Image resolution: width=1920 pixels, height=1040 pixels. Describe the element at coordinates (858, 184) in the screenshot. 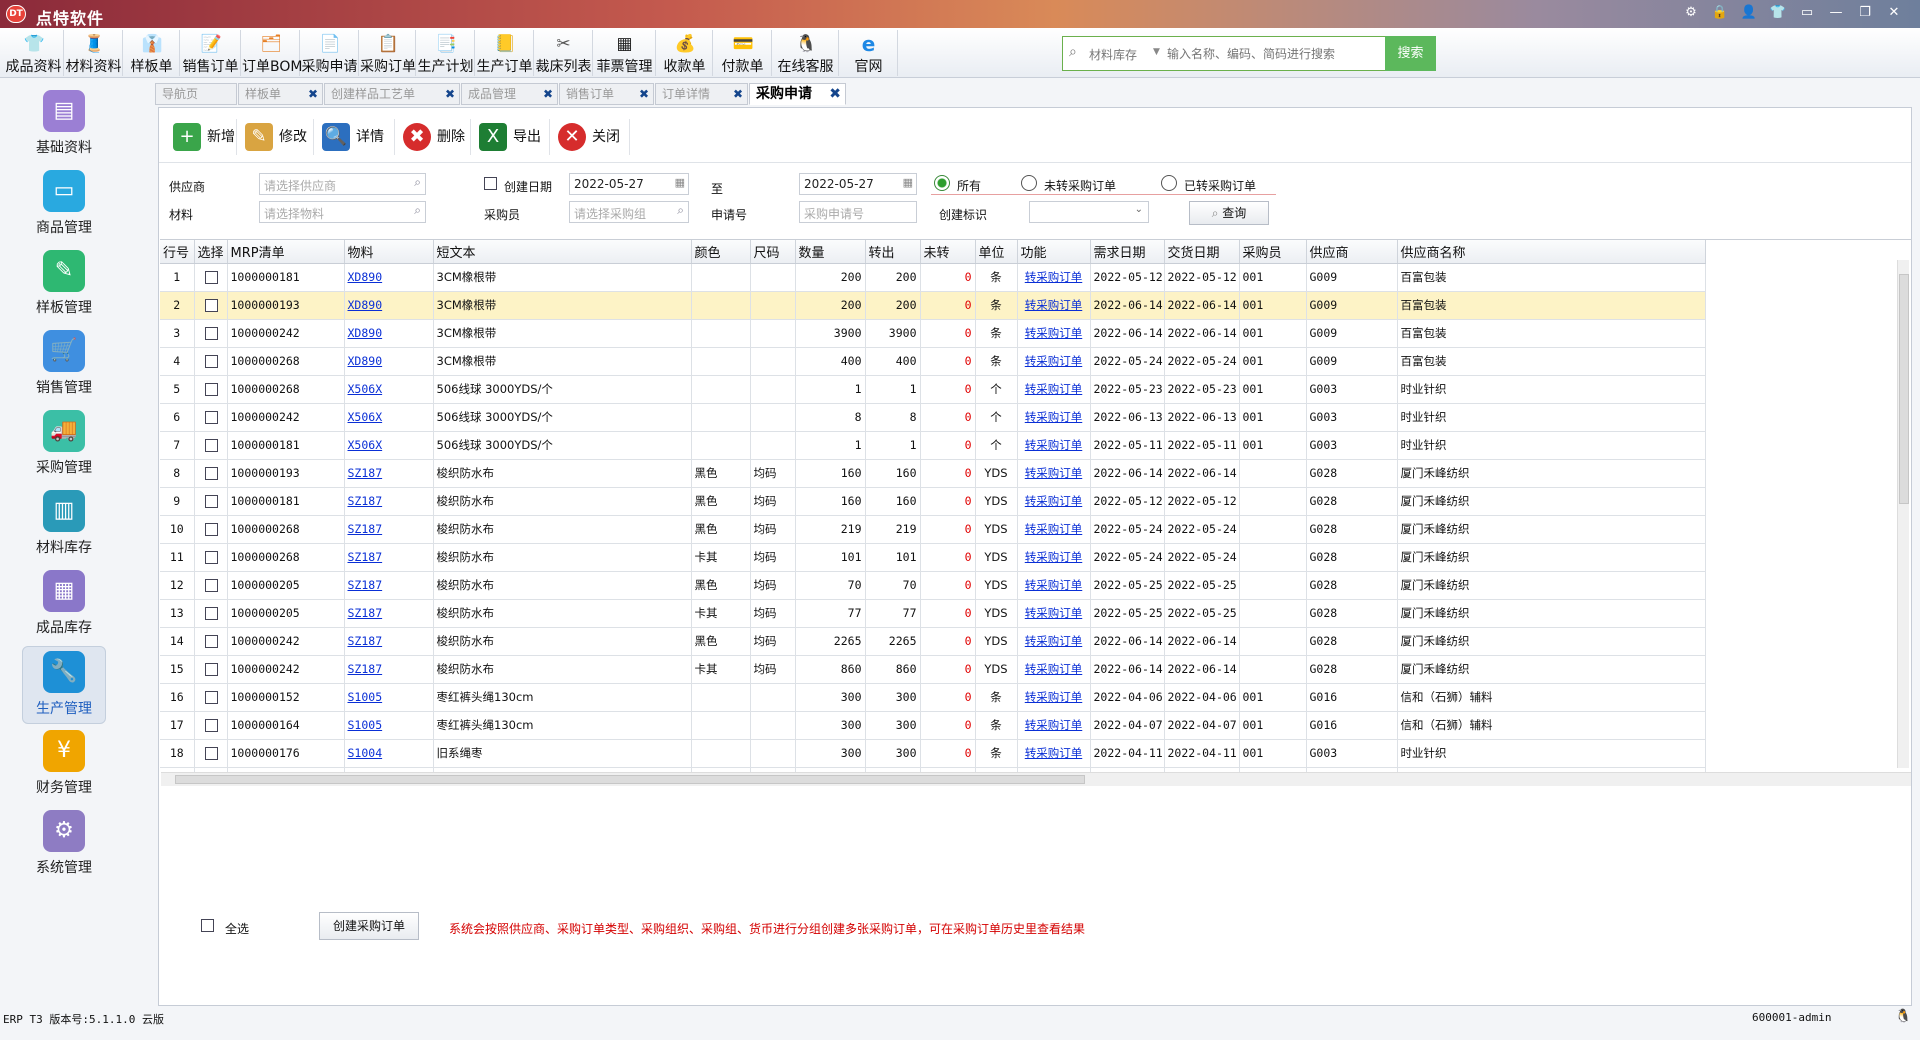

I see `date-to-input: 2022-05-27 ▦` at that location.